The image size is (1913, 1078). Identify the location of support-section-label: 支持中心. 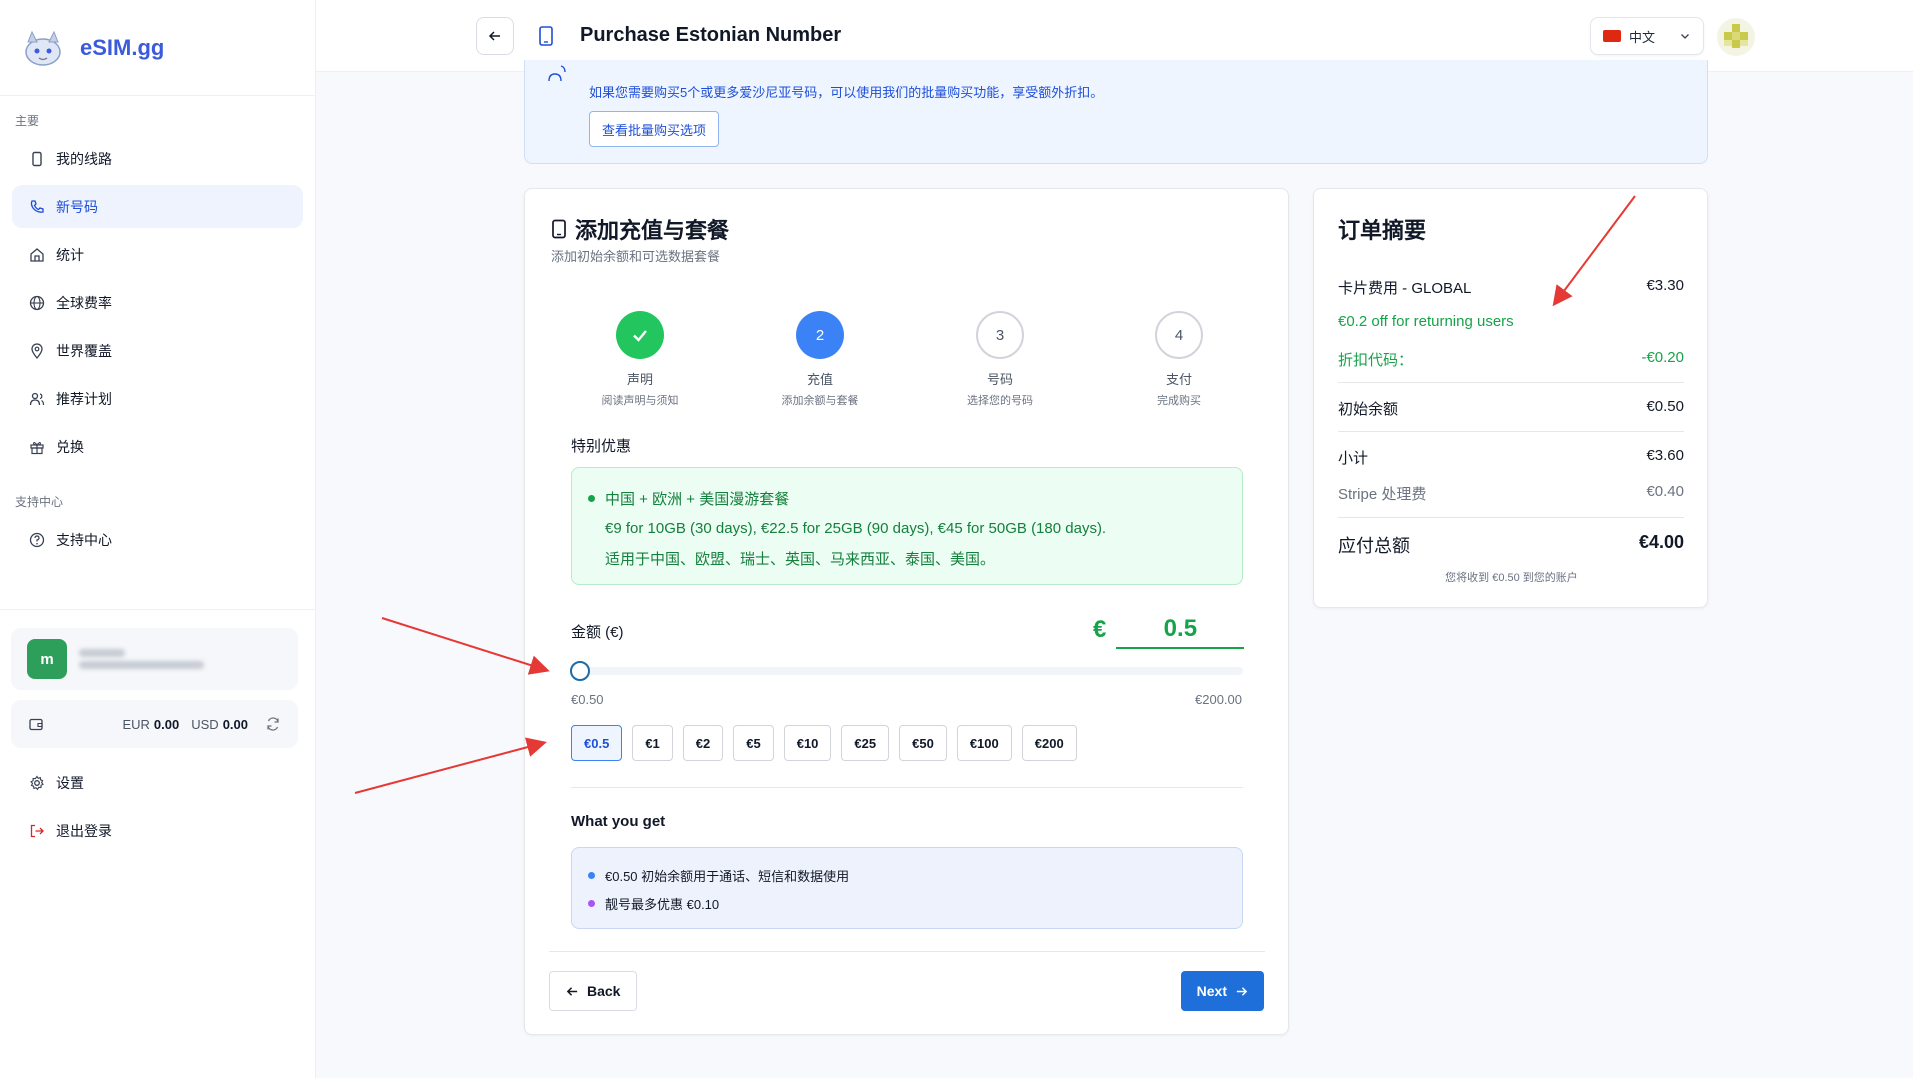
(39, 502).